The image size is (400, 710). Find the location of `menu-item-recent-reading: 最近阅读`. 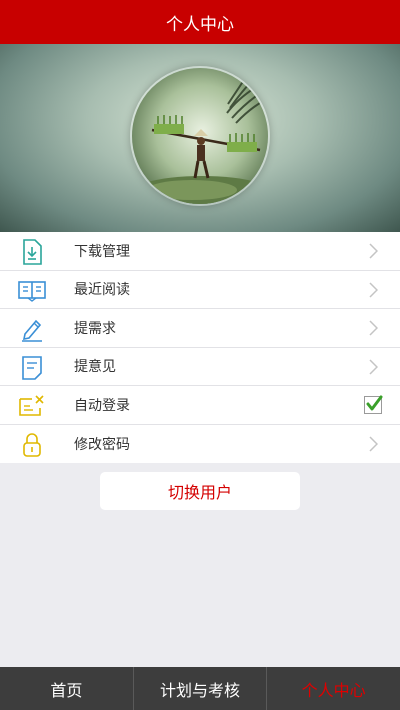

menu-item-recent-reading: 最近阅读 is located at coordinates (200, 290).